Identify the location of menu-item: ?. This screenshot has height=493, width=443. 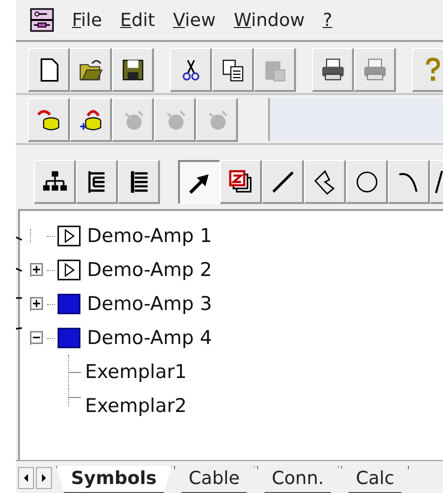
(327, 20).